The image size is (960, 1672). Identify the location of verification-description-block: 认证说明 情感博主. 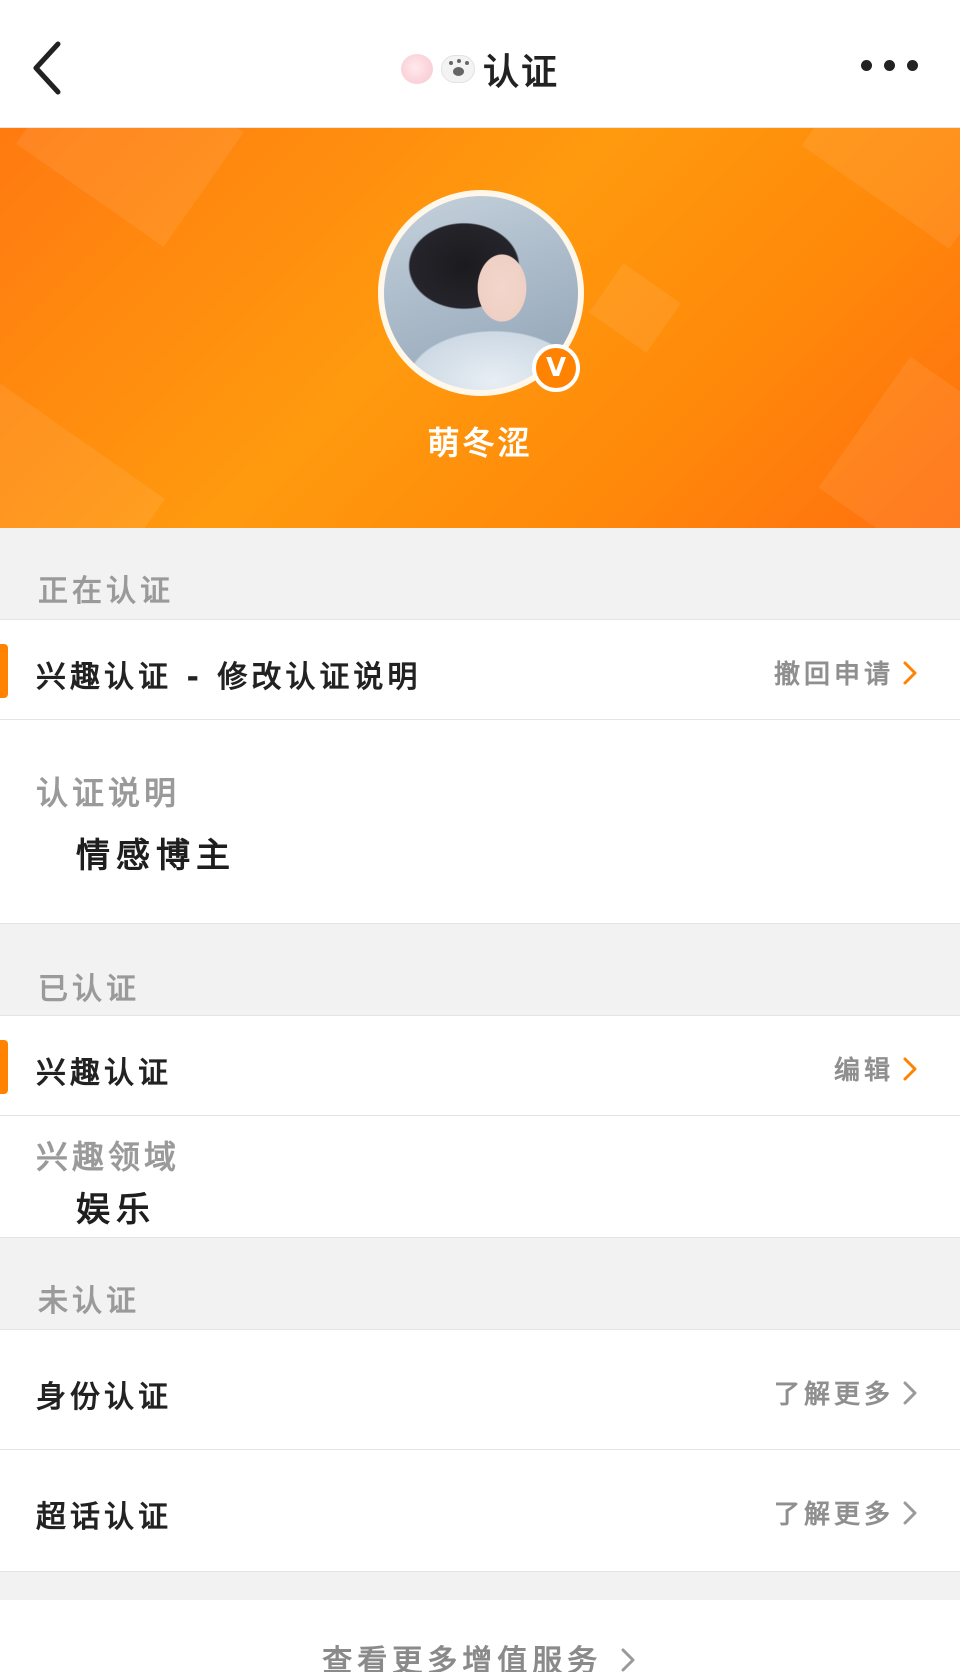
(480, 822).